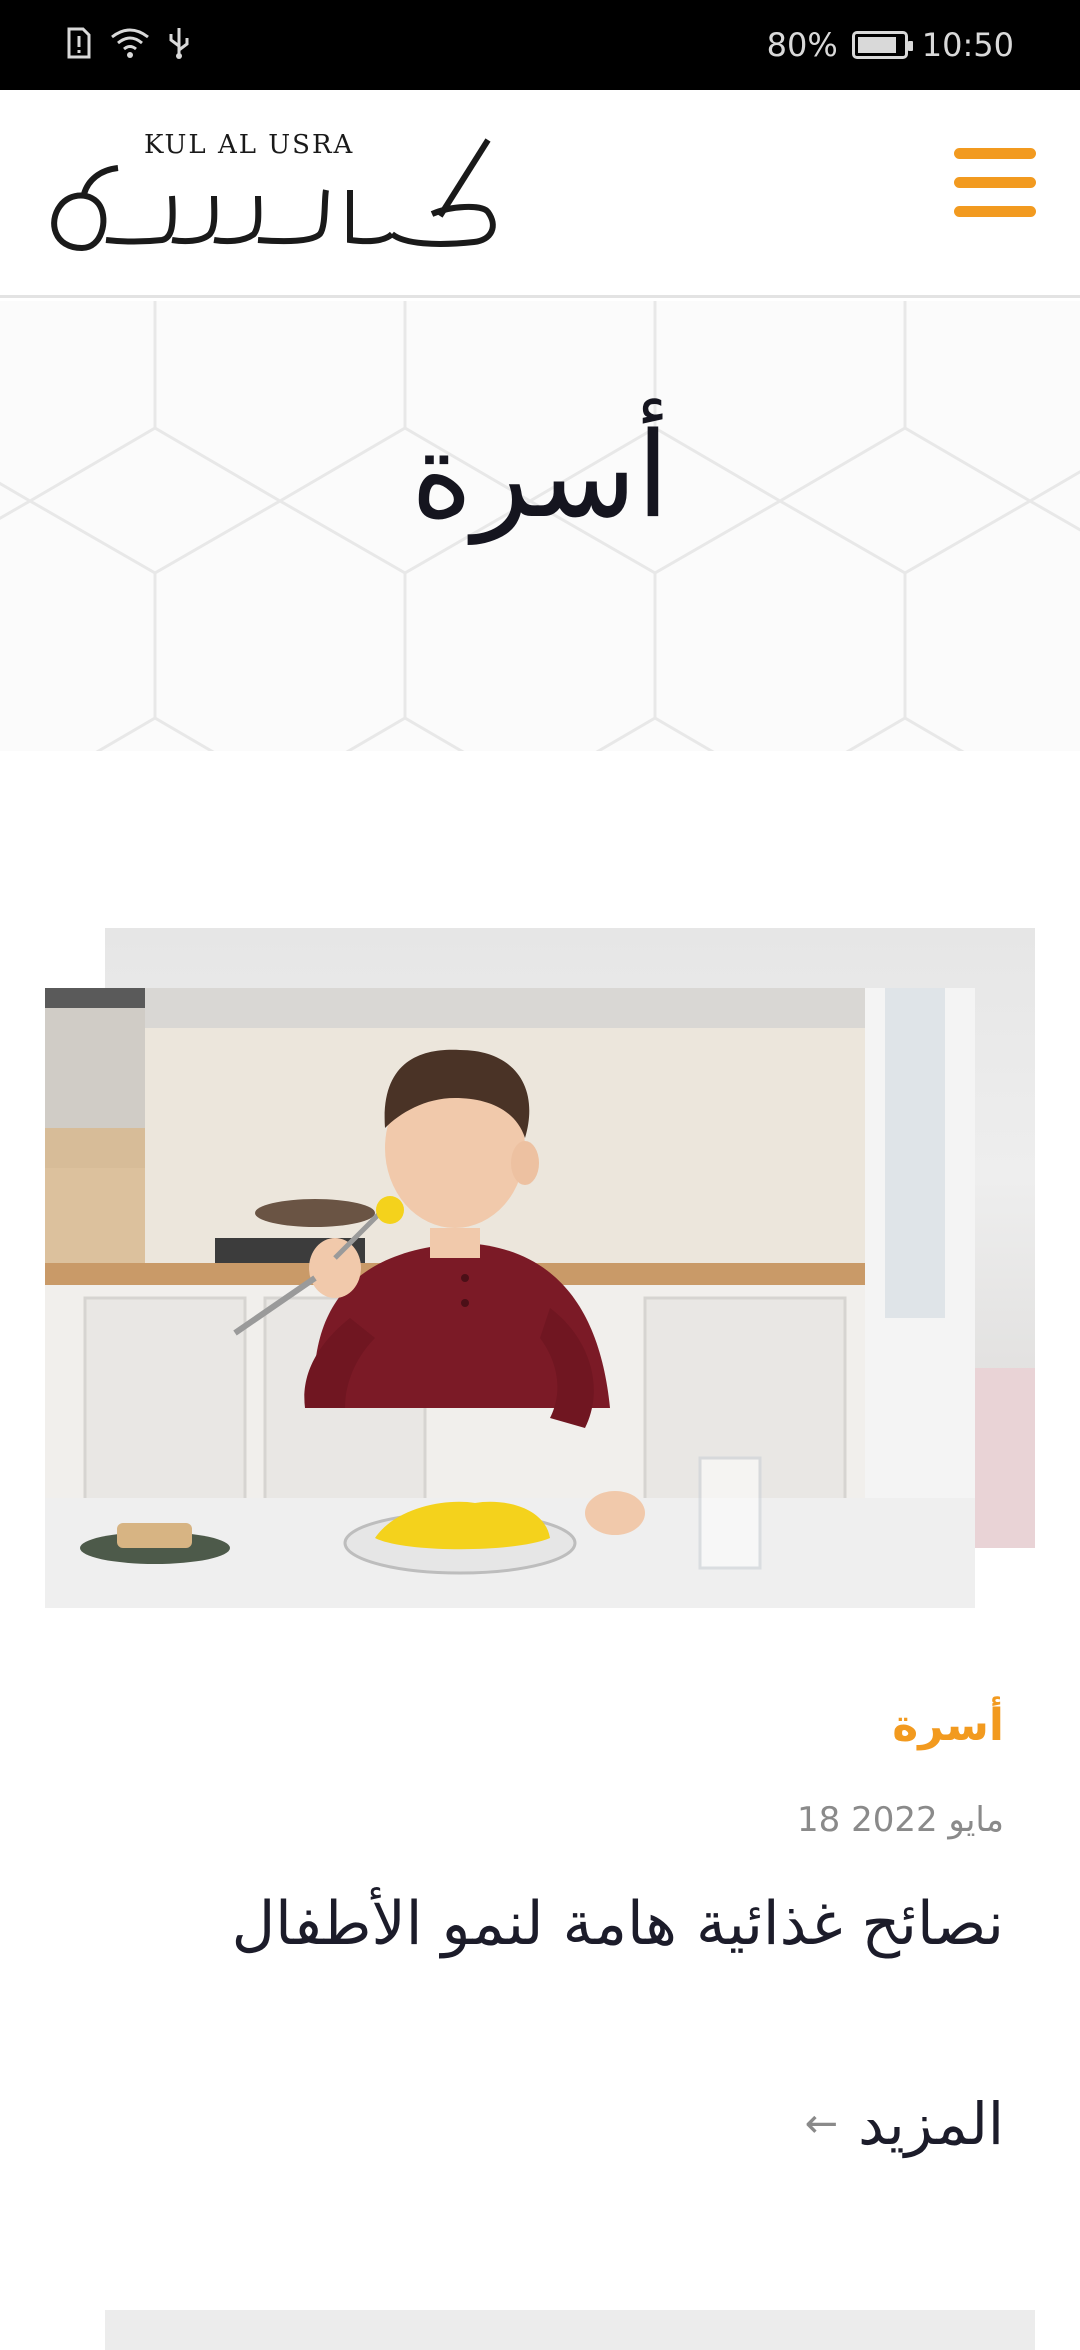 This screenshot has width=1080, height=2350. I want to click on read-more-link: ← المزيد, so click(904, 2124).